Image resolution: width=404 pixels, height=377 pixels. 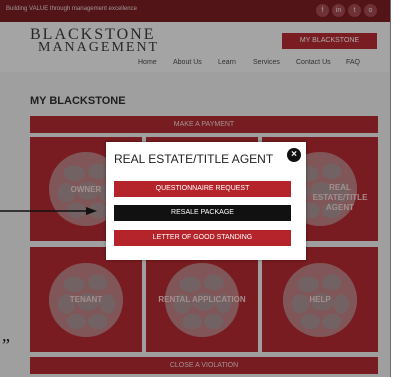 What do you see at coordinates (202, 189) in the screenshot?
I see `questionnaire-request-button: QUESTIONNAIRE REQUEST` at bounding box center [202, 189].